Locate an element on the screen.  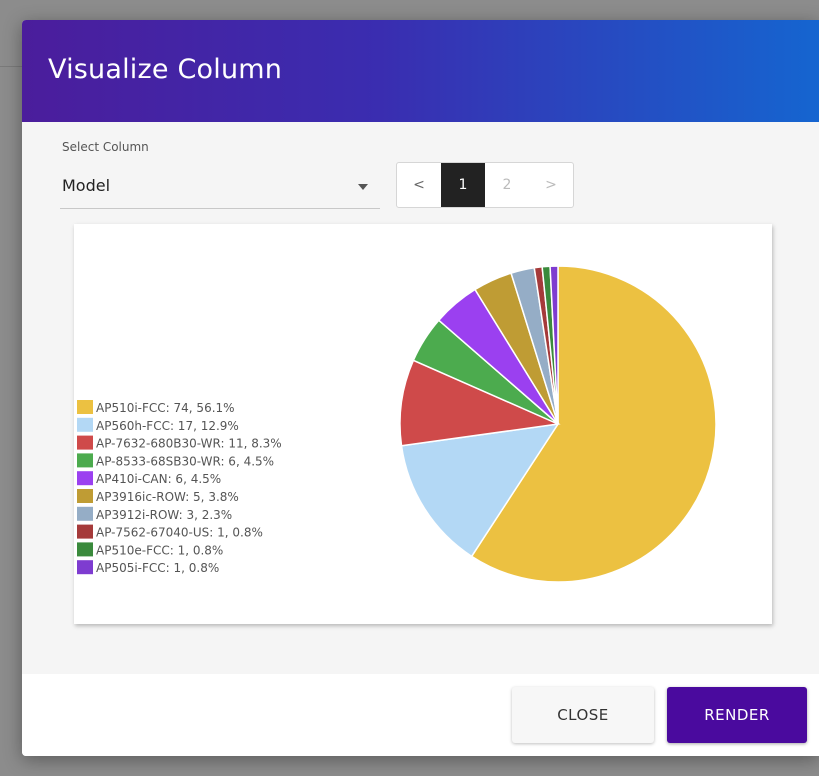
dialog-title: Visualize Column is located at coordinates (165, 69).